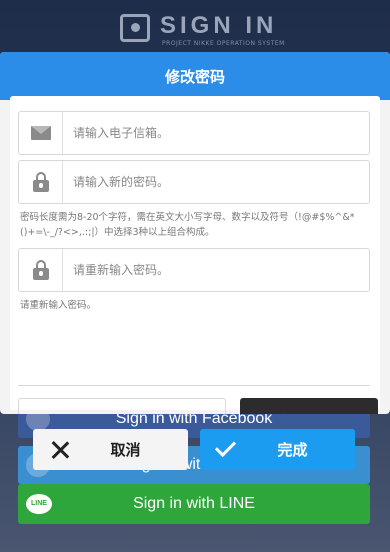  I want to click on mail-icon, so click(41, 133).